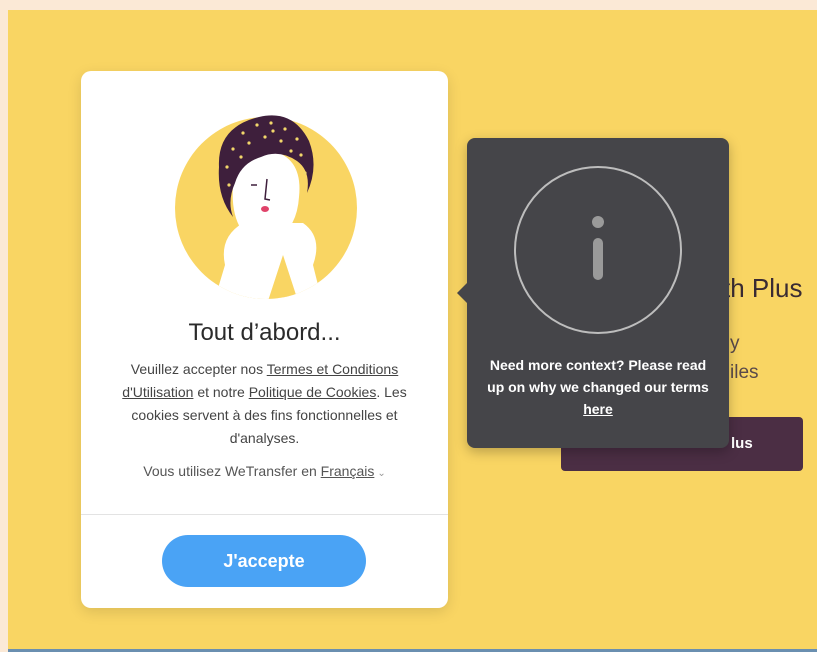 Image resolution: width=817 pixels, height=652 pixels. What do you see at coordinates (232, 471) in the screenshot?
I see `language-prefix: Vous utilisez WeTransfer en` at bounding box center [232, 471].